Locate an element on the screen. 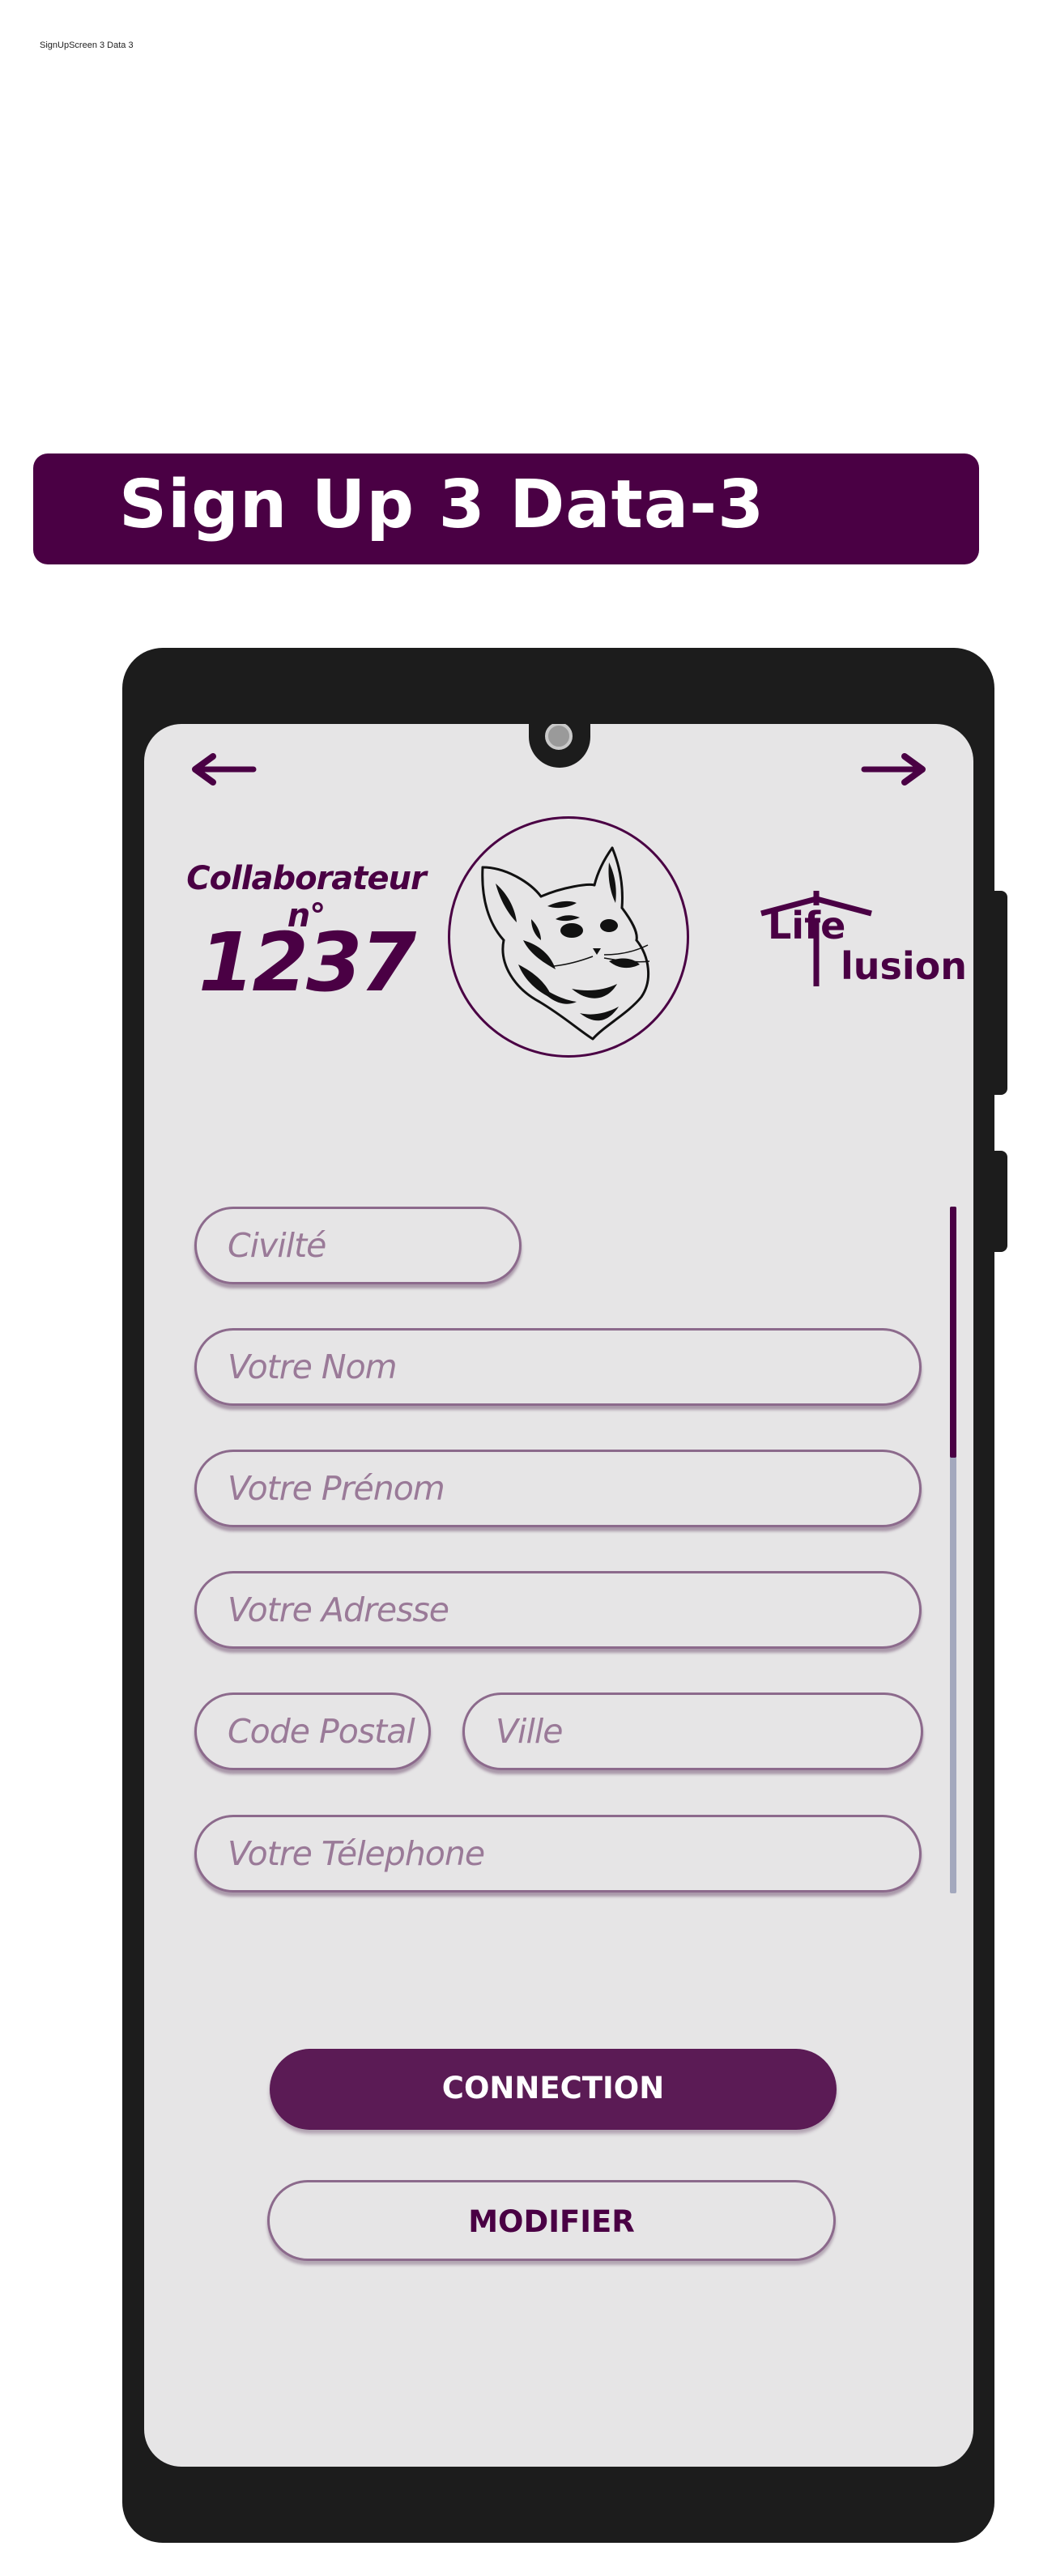  logo-text-line2: lusion is located at coordinates (904, 966).